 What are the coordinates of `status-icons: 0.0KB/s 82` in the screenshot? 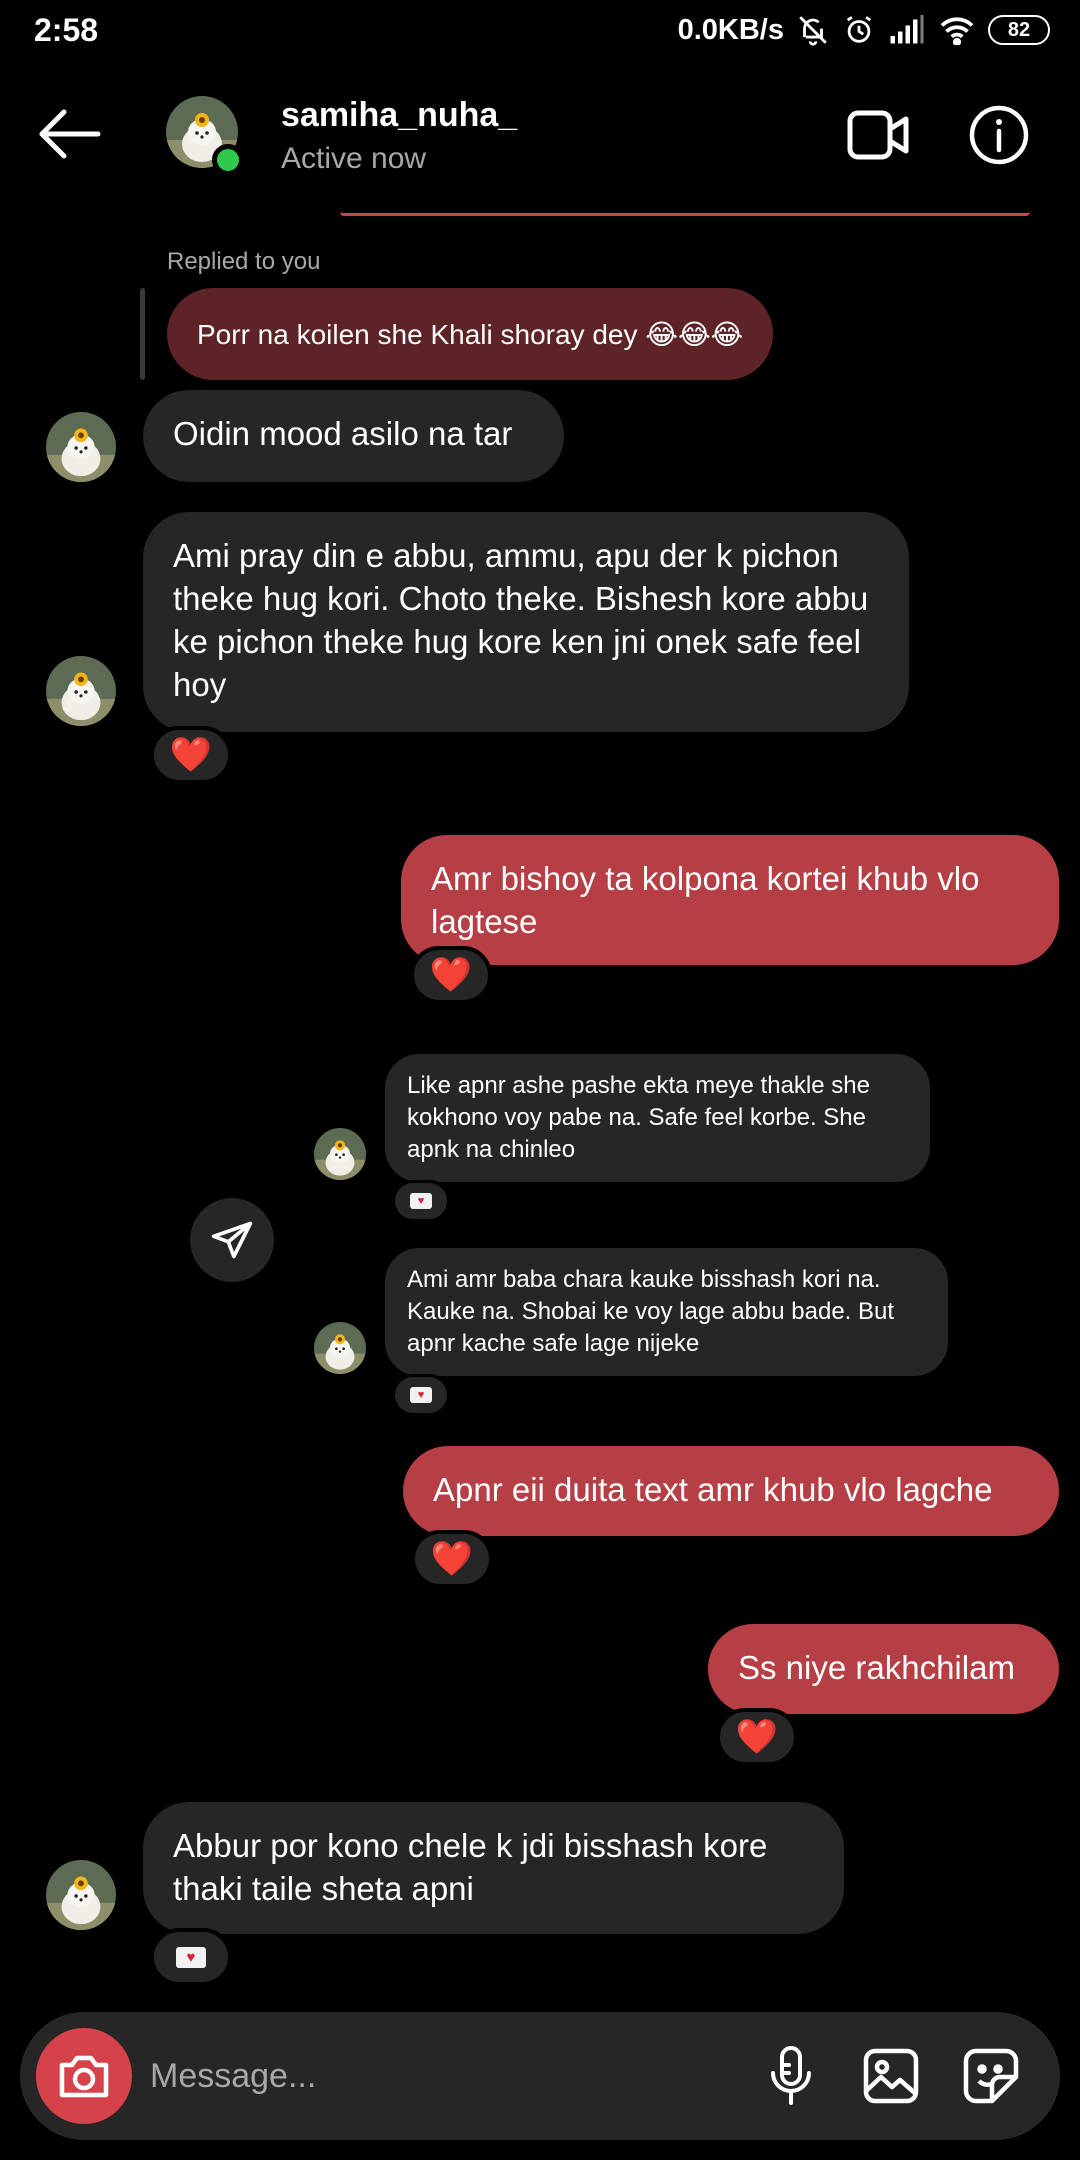 It's located at (864, 30).